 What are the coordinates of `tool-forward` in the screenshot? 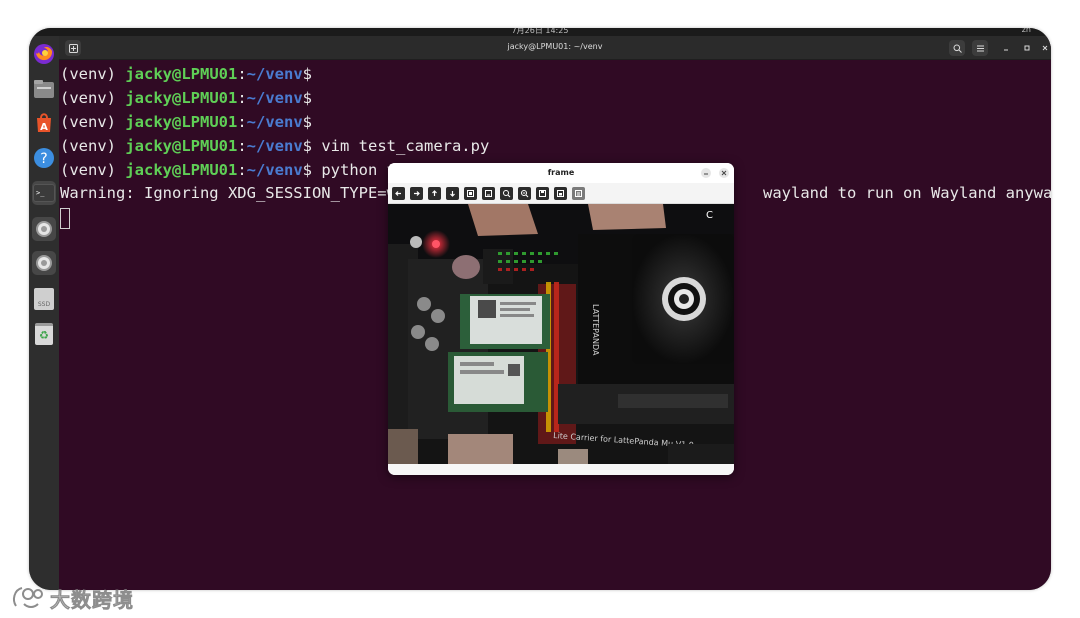 It's located at (434, 193).